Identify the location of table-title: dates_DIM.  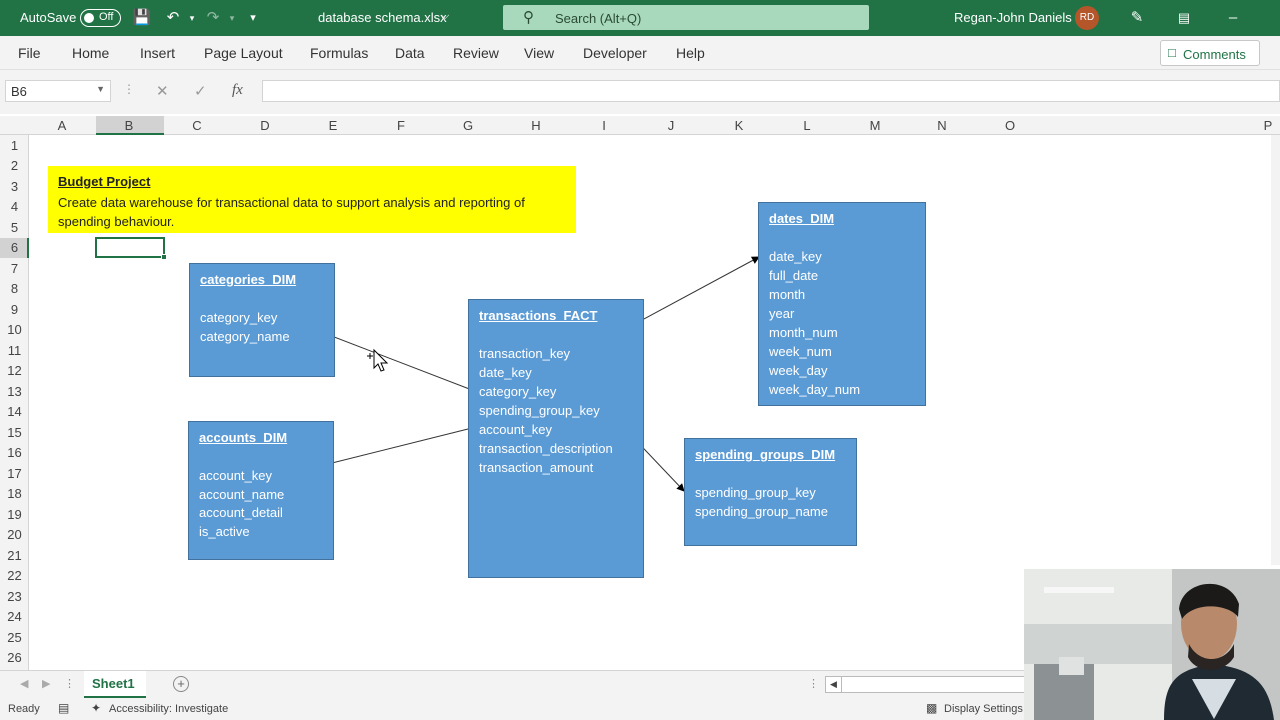
(802, 218).